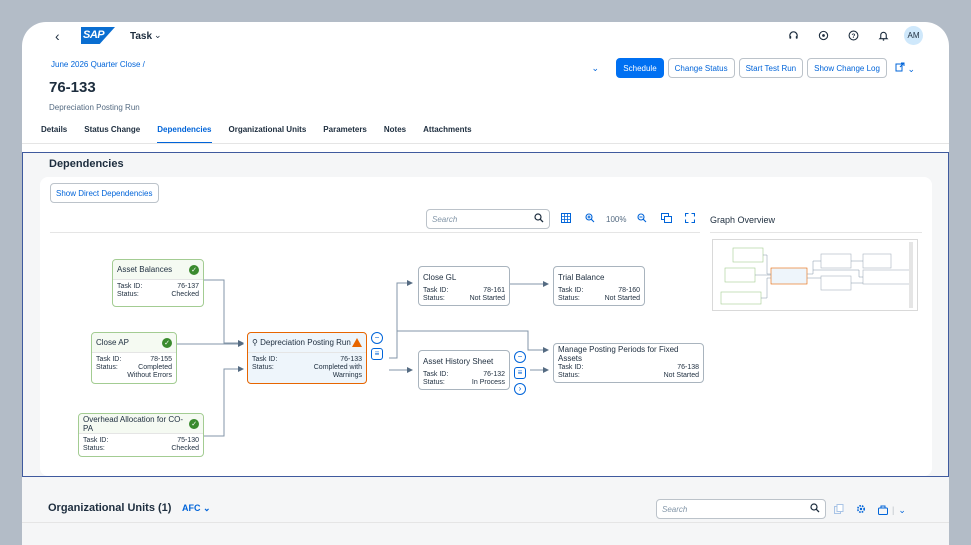  I want to click on node-title: Asset History Sheet, so click(458, 361).